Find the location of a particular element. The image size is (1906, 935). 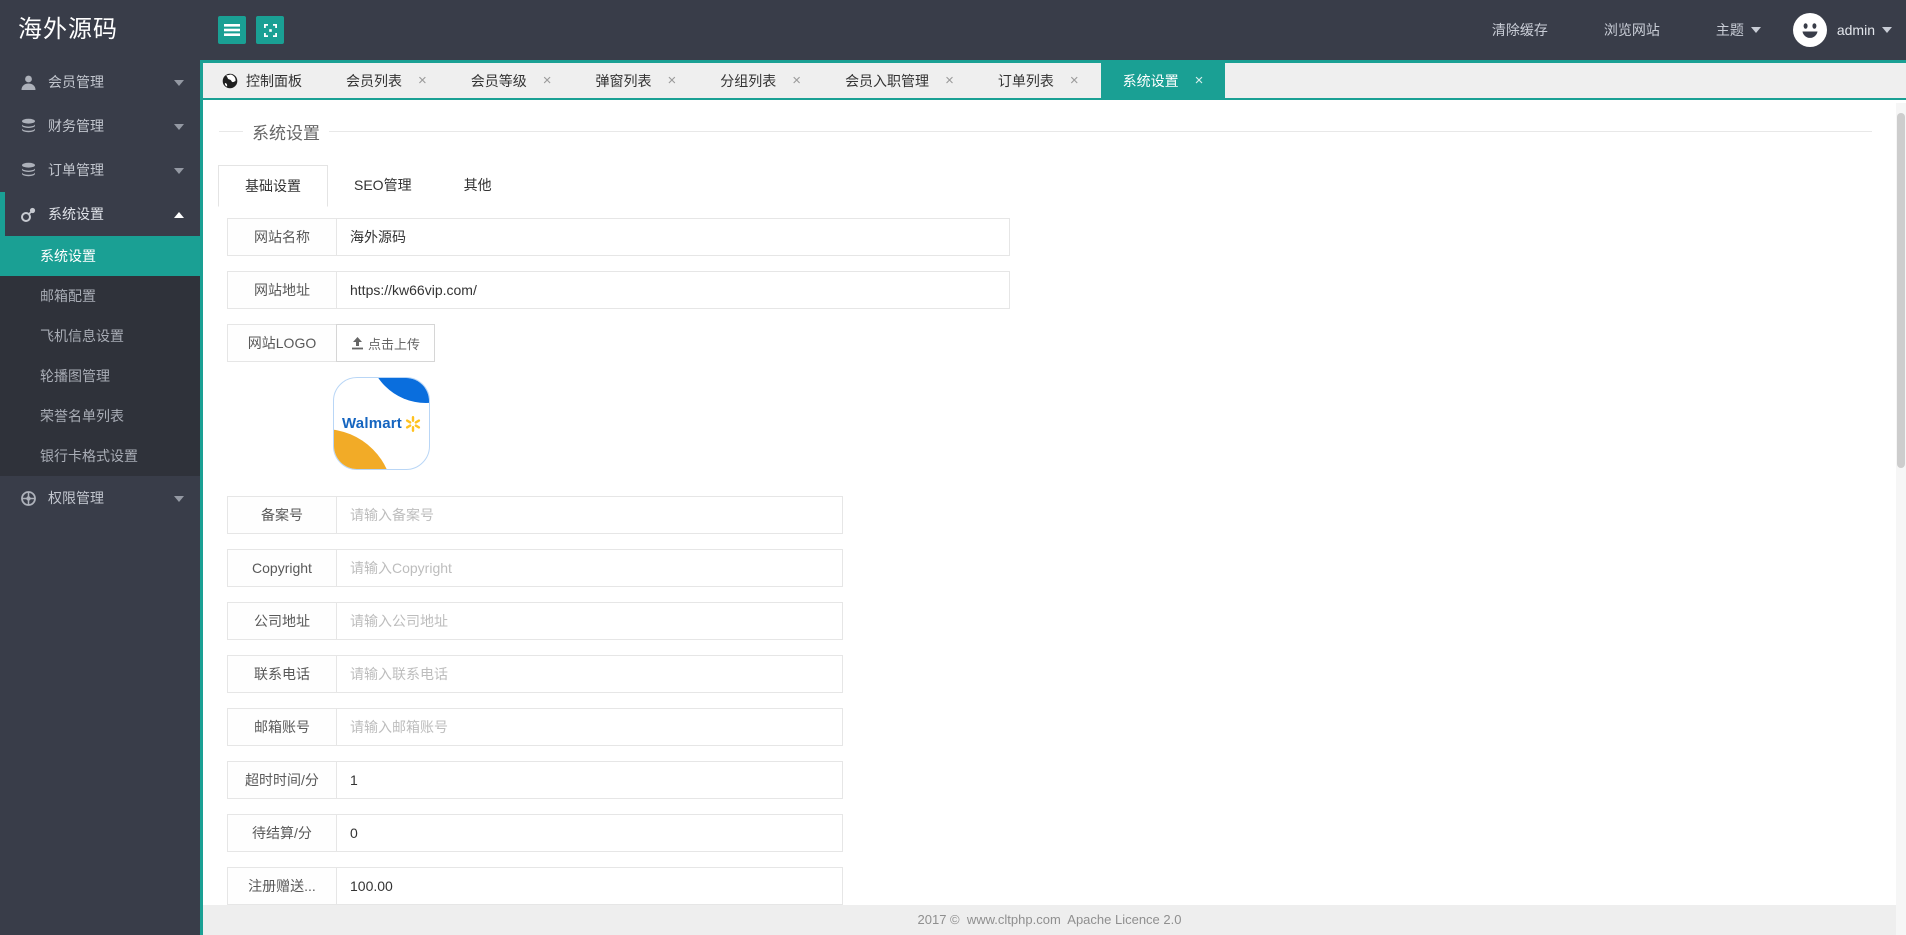

field-label: 备案号 is located at coordinates (282, 515).